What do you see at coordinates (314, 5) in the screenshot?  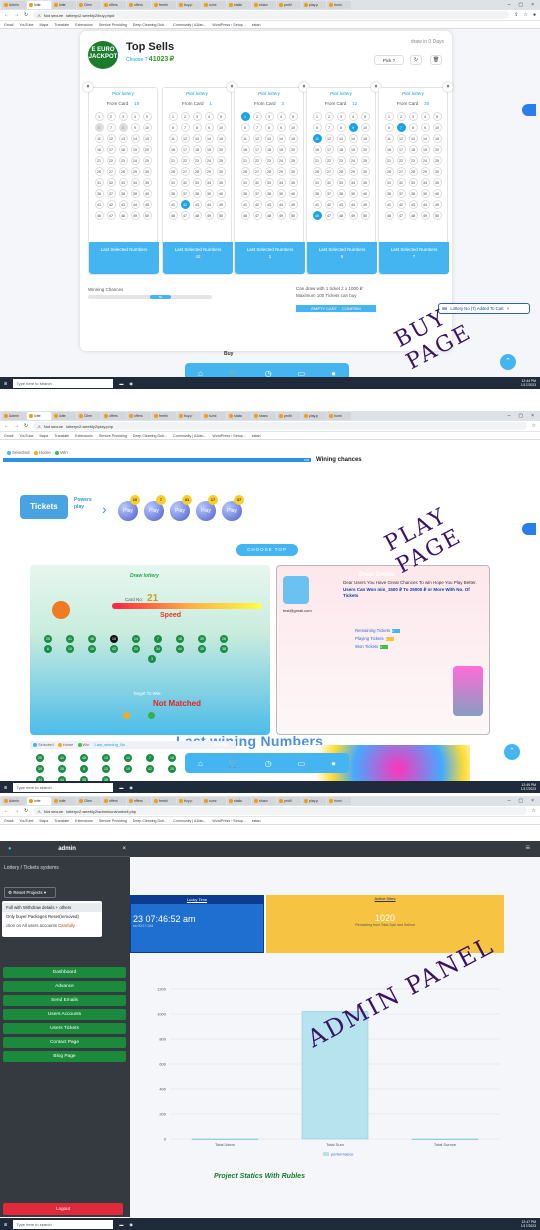 I see `browser-tab: play.p` at bounding box center [314, 5].